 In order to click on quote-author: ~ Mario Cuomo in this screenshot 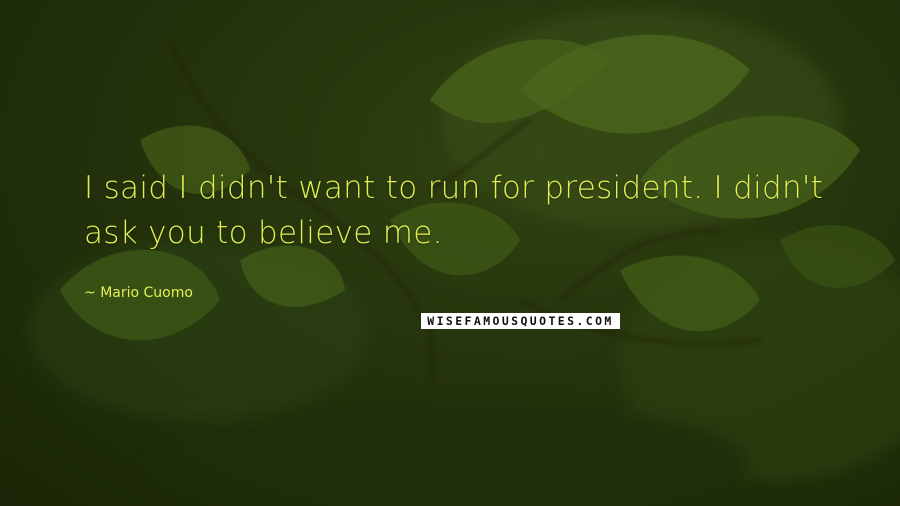, I will do `click(138, 293)`.